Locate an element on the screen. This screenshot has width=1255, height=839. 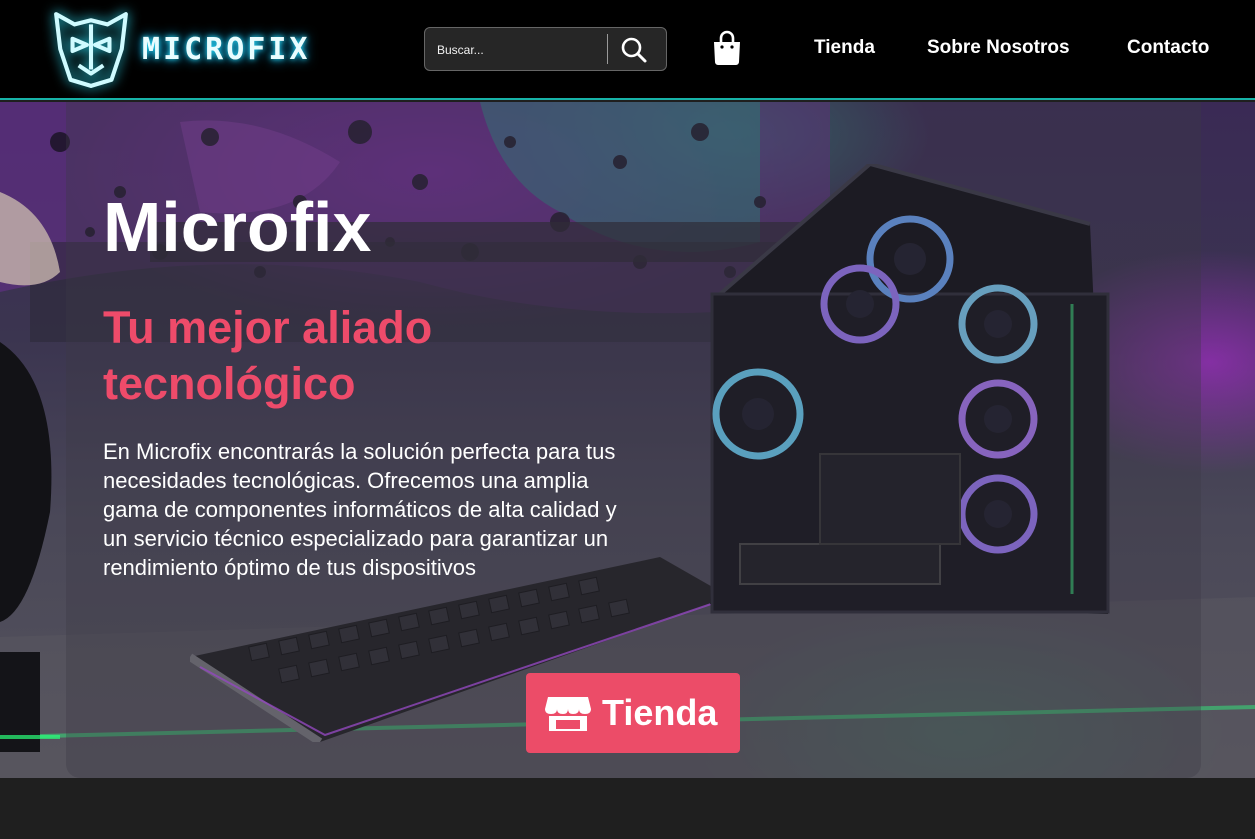
headphones-silhouette is located at coordinates (30, 472).